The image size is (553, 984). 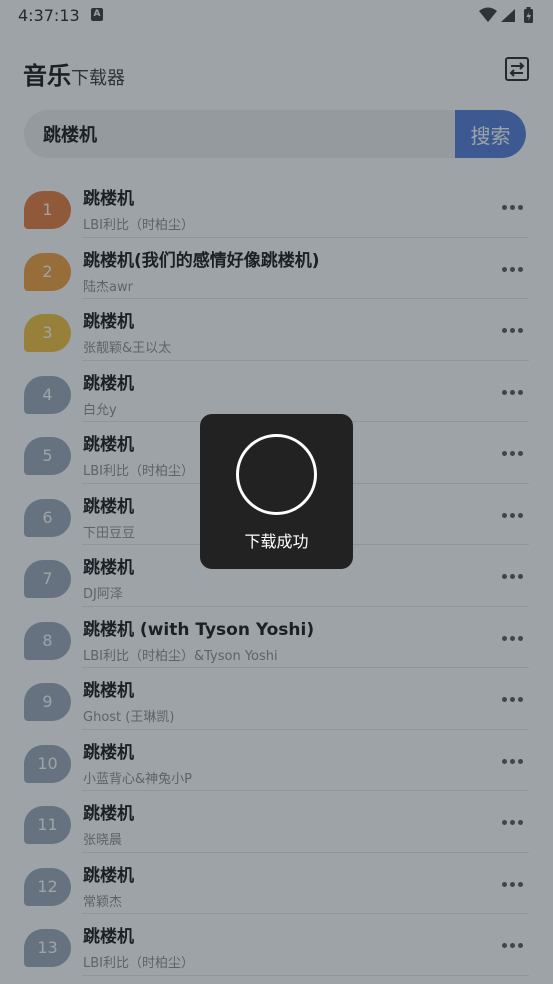 What do you see at coordinates (276, 474) in the screenshot?
I see `loading-circle-icon` at bounding box center [276, 474].